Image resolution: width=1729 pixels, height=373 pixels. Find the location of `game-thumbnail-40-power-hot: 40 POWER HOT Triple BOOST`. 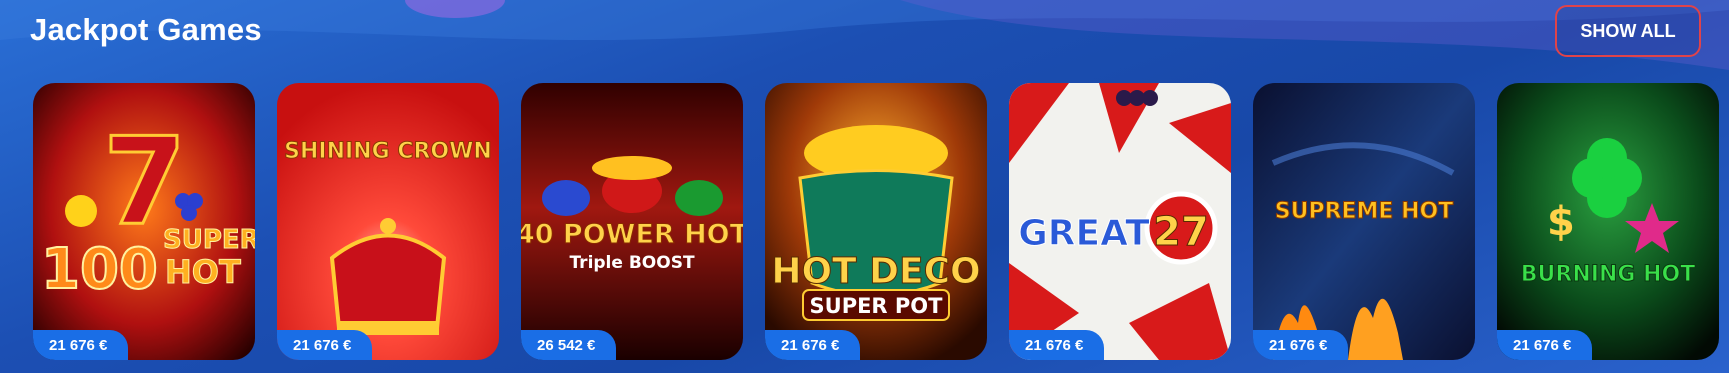

game-thumbnail-40-power-hot: 40 POWER HOT Triple BOOST is located at coordinates (632, 221).